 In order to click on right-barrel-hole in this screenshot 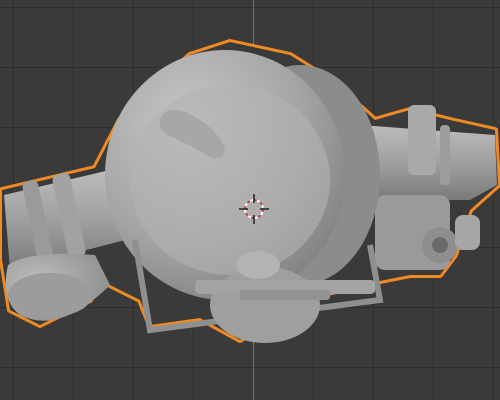, I will do `click(440, 245)`.